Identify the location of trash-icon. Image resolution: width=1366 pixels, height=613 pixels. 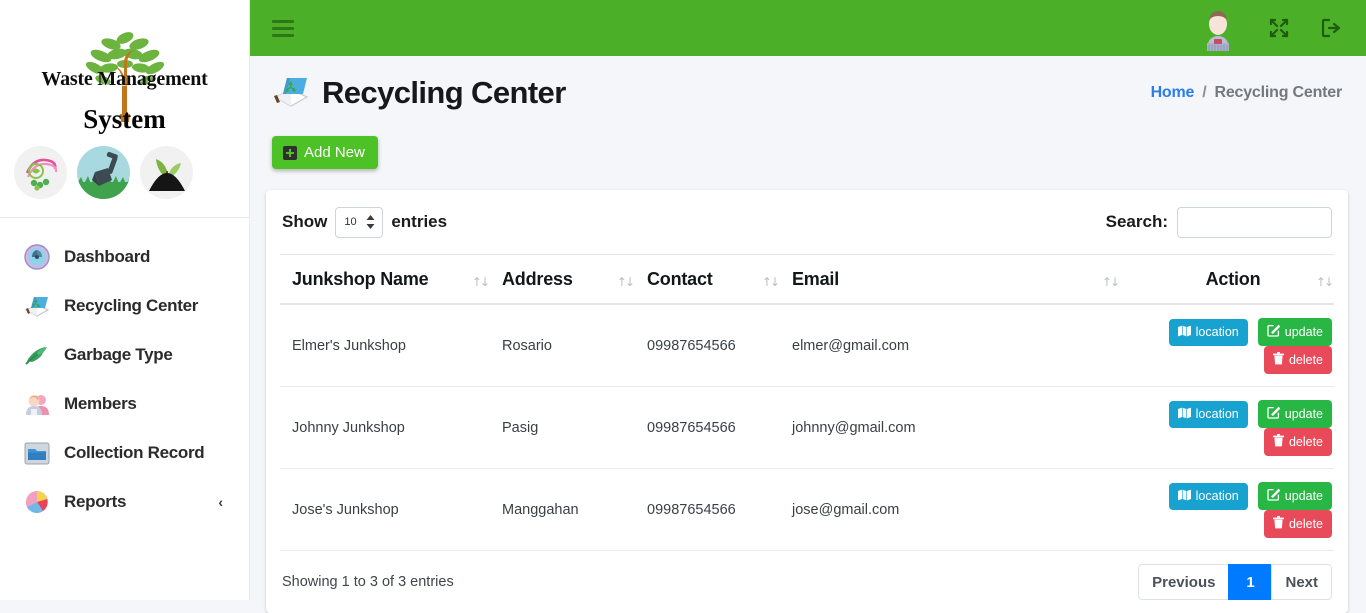
(1278, 360).